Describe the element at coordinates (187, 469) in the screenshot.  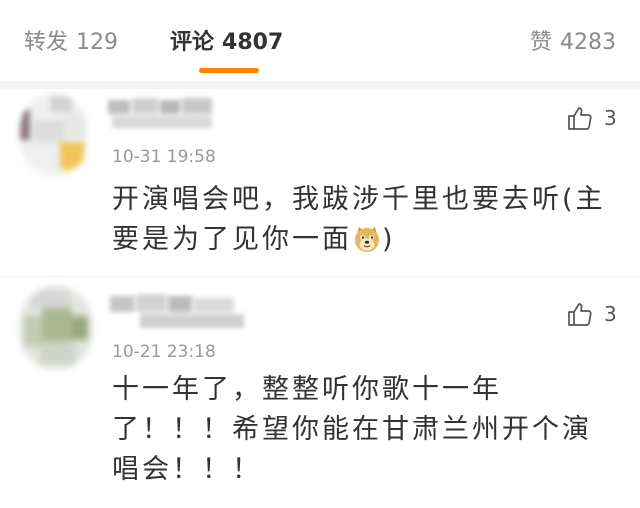
I see `comment-text-line: 唱会！！！` at that location.